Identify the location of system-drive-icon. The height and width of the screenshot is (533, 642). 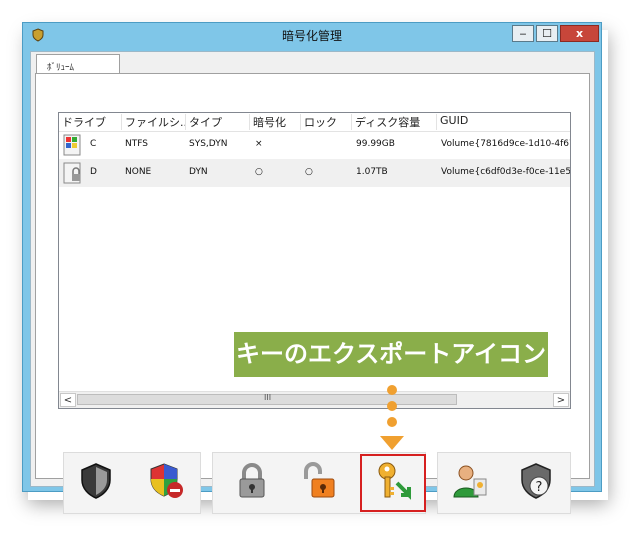
(72, 145).